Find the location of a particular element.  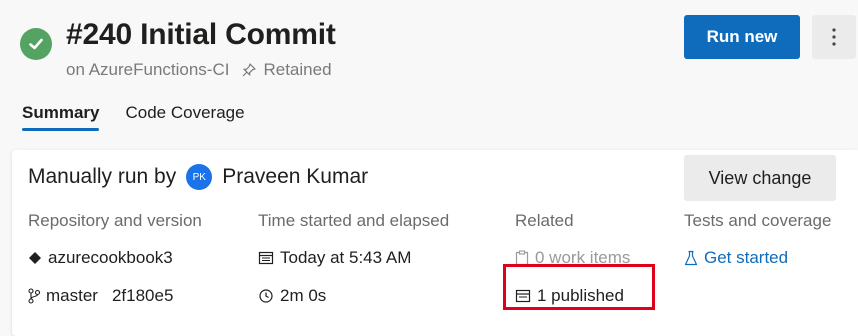

tab-code-coverage: Code Coverage is located at coordinates (184, 117).